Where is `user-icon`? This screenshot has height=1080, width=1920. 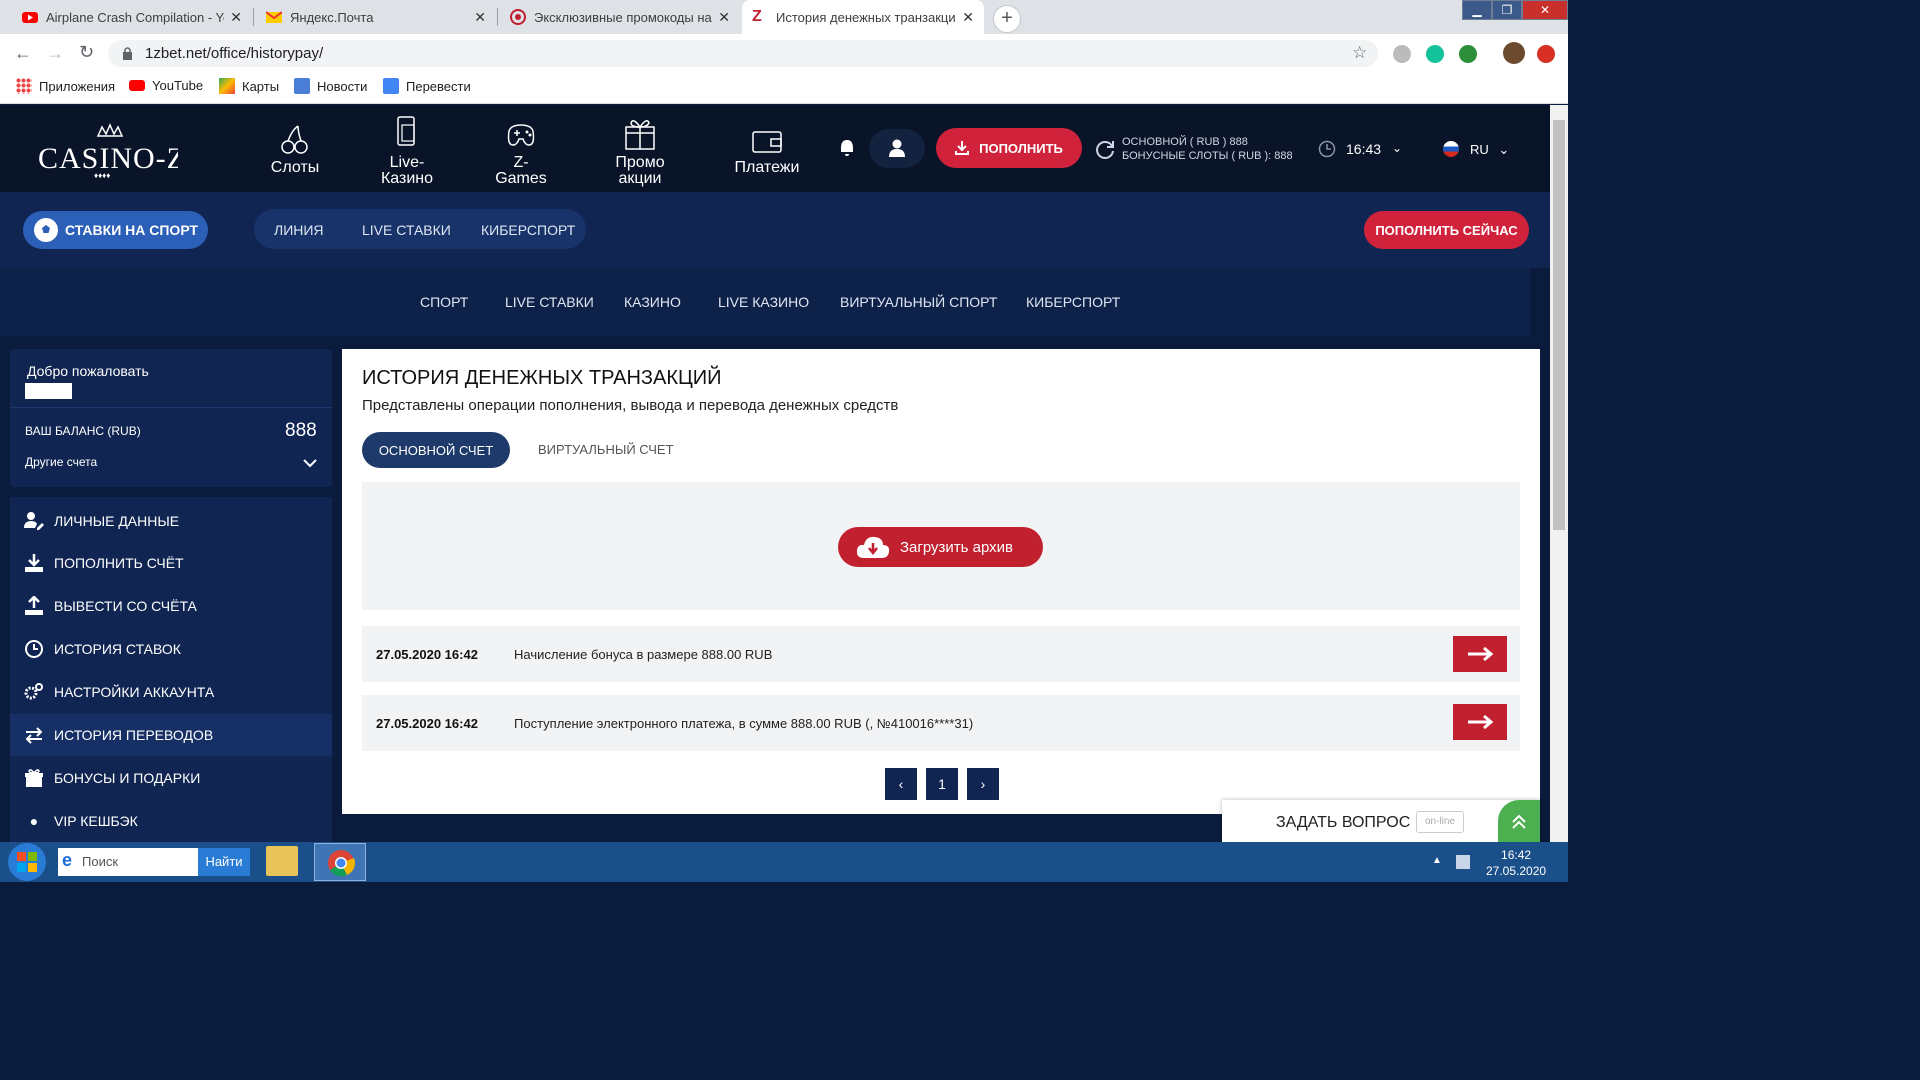 user-icon is located at coordinates (897, 148).